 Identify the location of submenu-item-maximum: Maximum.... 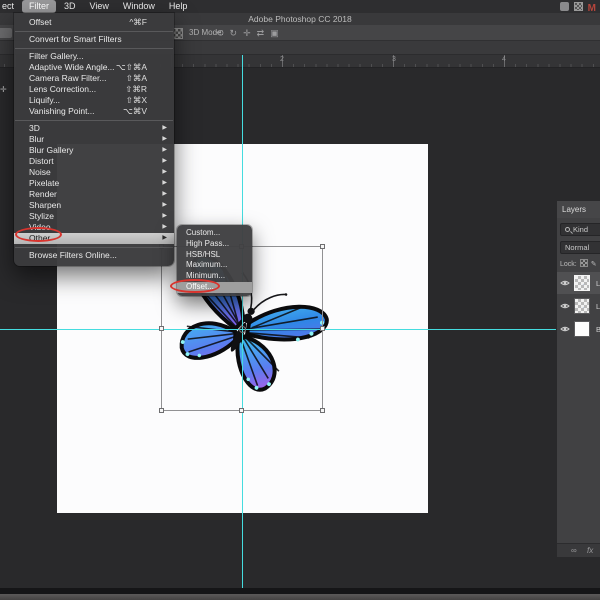
(214, 265).